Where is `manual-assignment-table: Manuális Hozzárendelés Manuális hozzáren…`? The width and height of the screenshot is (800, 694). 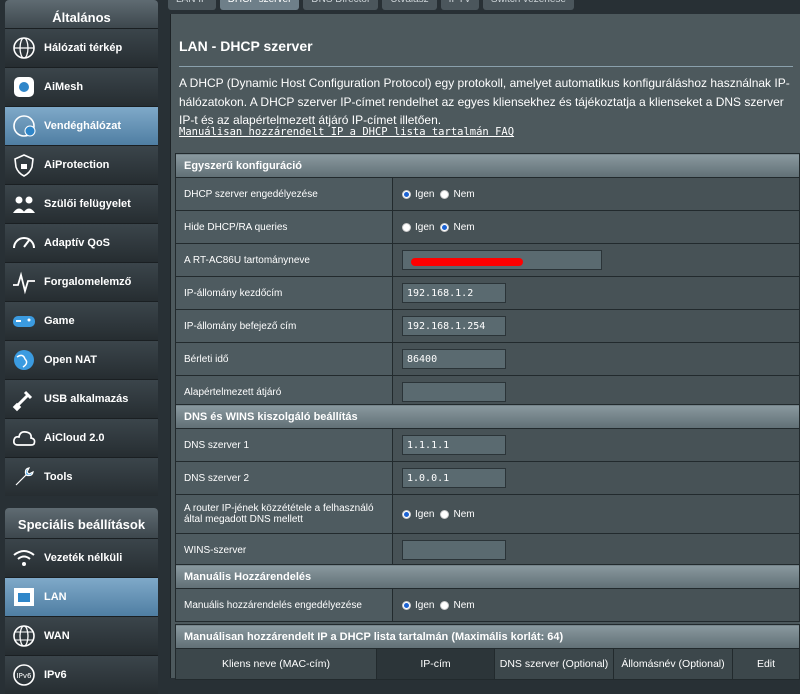 manual-assignment-table: Manuális Hozzárendelés Manuális hozzáren… is located at coordinates (487, 593).